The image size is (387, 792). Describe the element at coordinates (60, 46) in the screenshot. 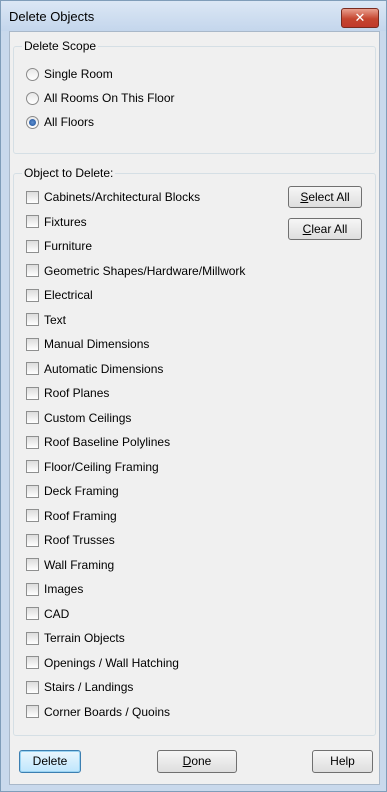

I see `delete-scope-label: Delete Scope` at that location.